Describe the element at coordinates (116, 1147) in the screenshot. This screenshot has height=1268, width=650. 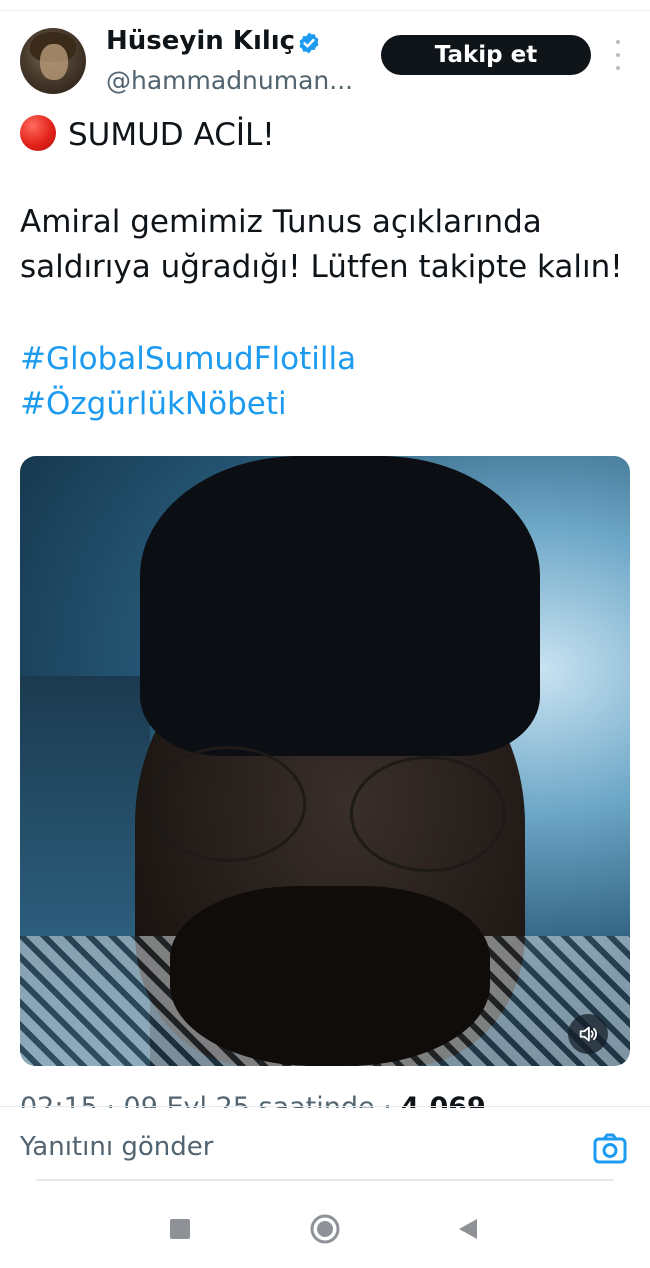
I see `reply-input: Yanıtını gönder` at that location.